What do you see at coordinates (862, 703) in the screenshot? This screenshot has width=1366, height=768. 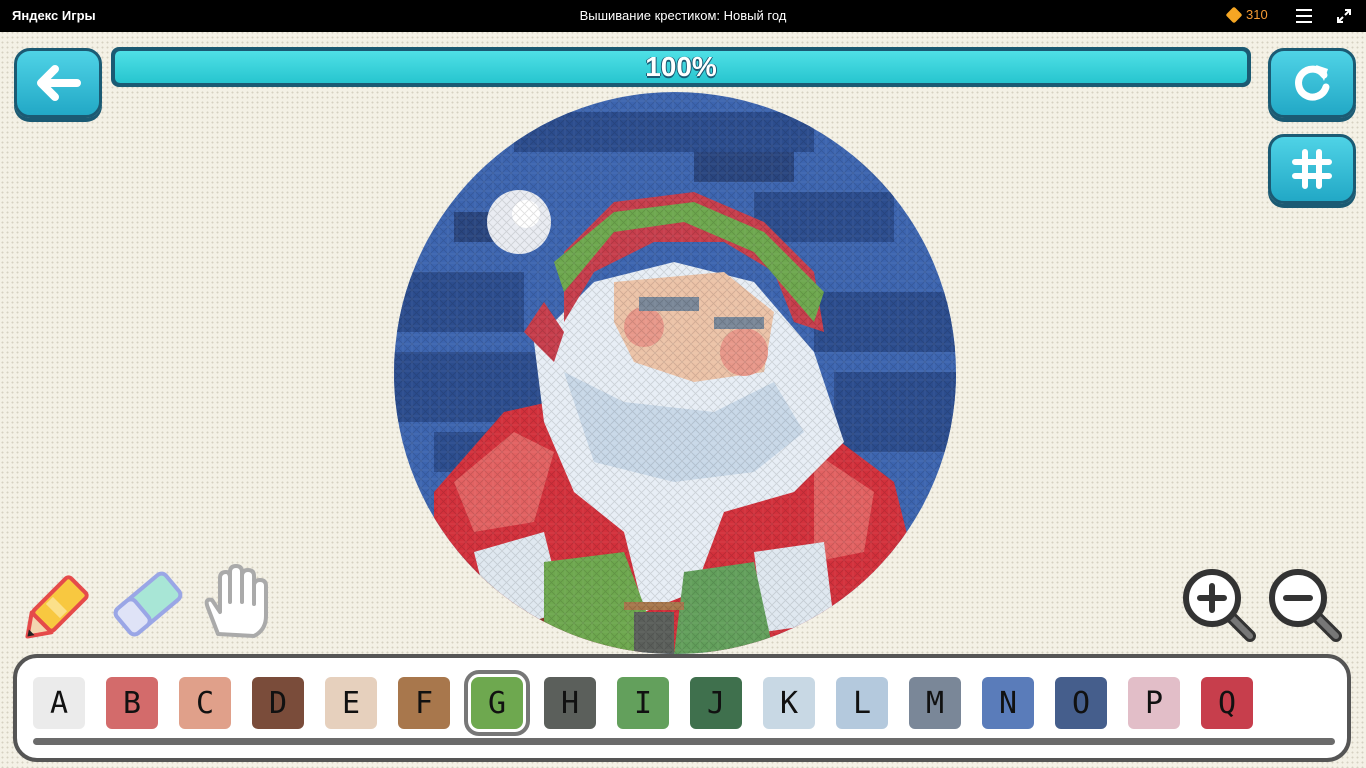 I see `color-swatch-l: L` at bounding box center [862, 703].